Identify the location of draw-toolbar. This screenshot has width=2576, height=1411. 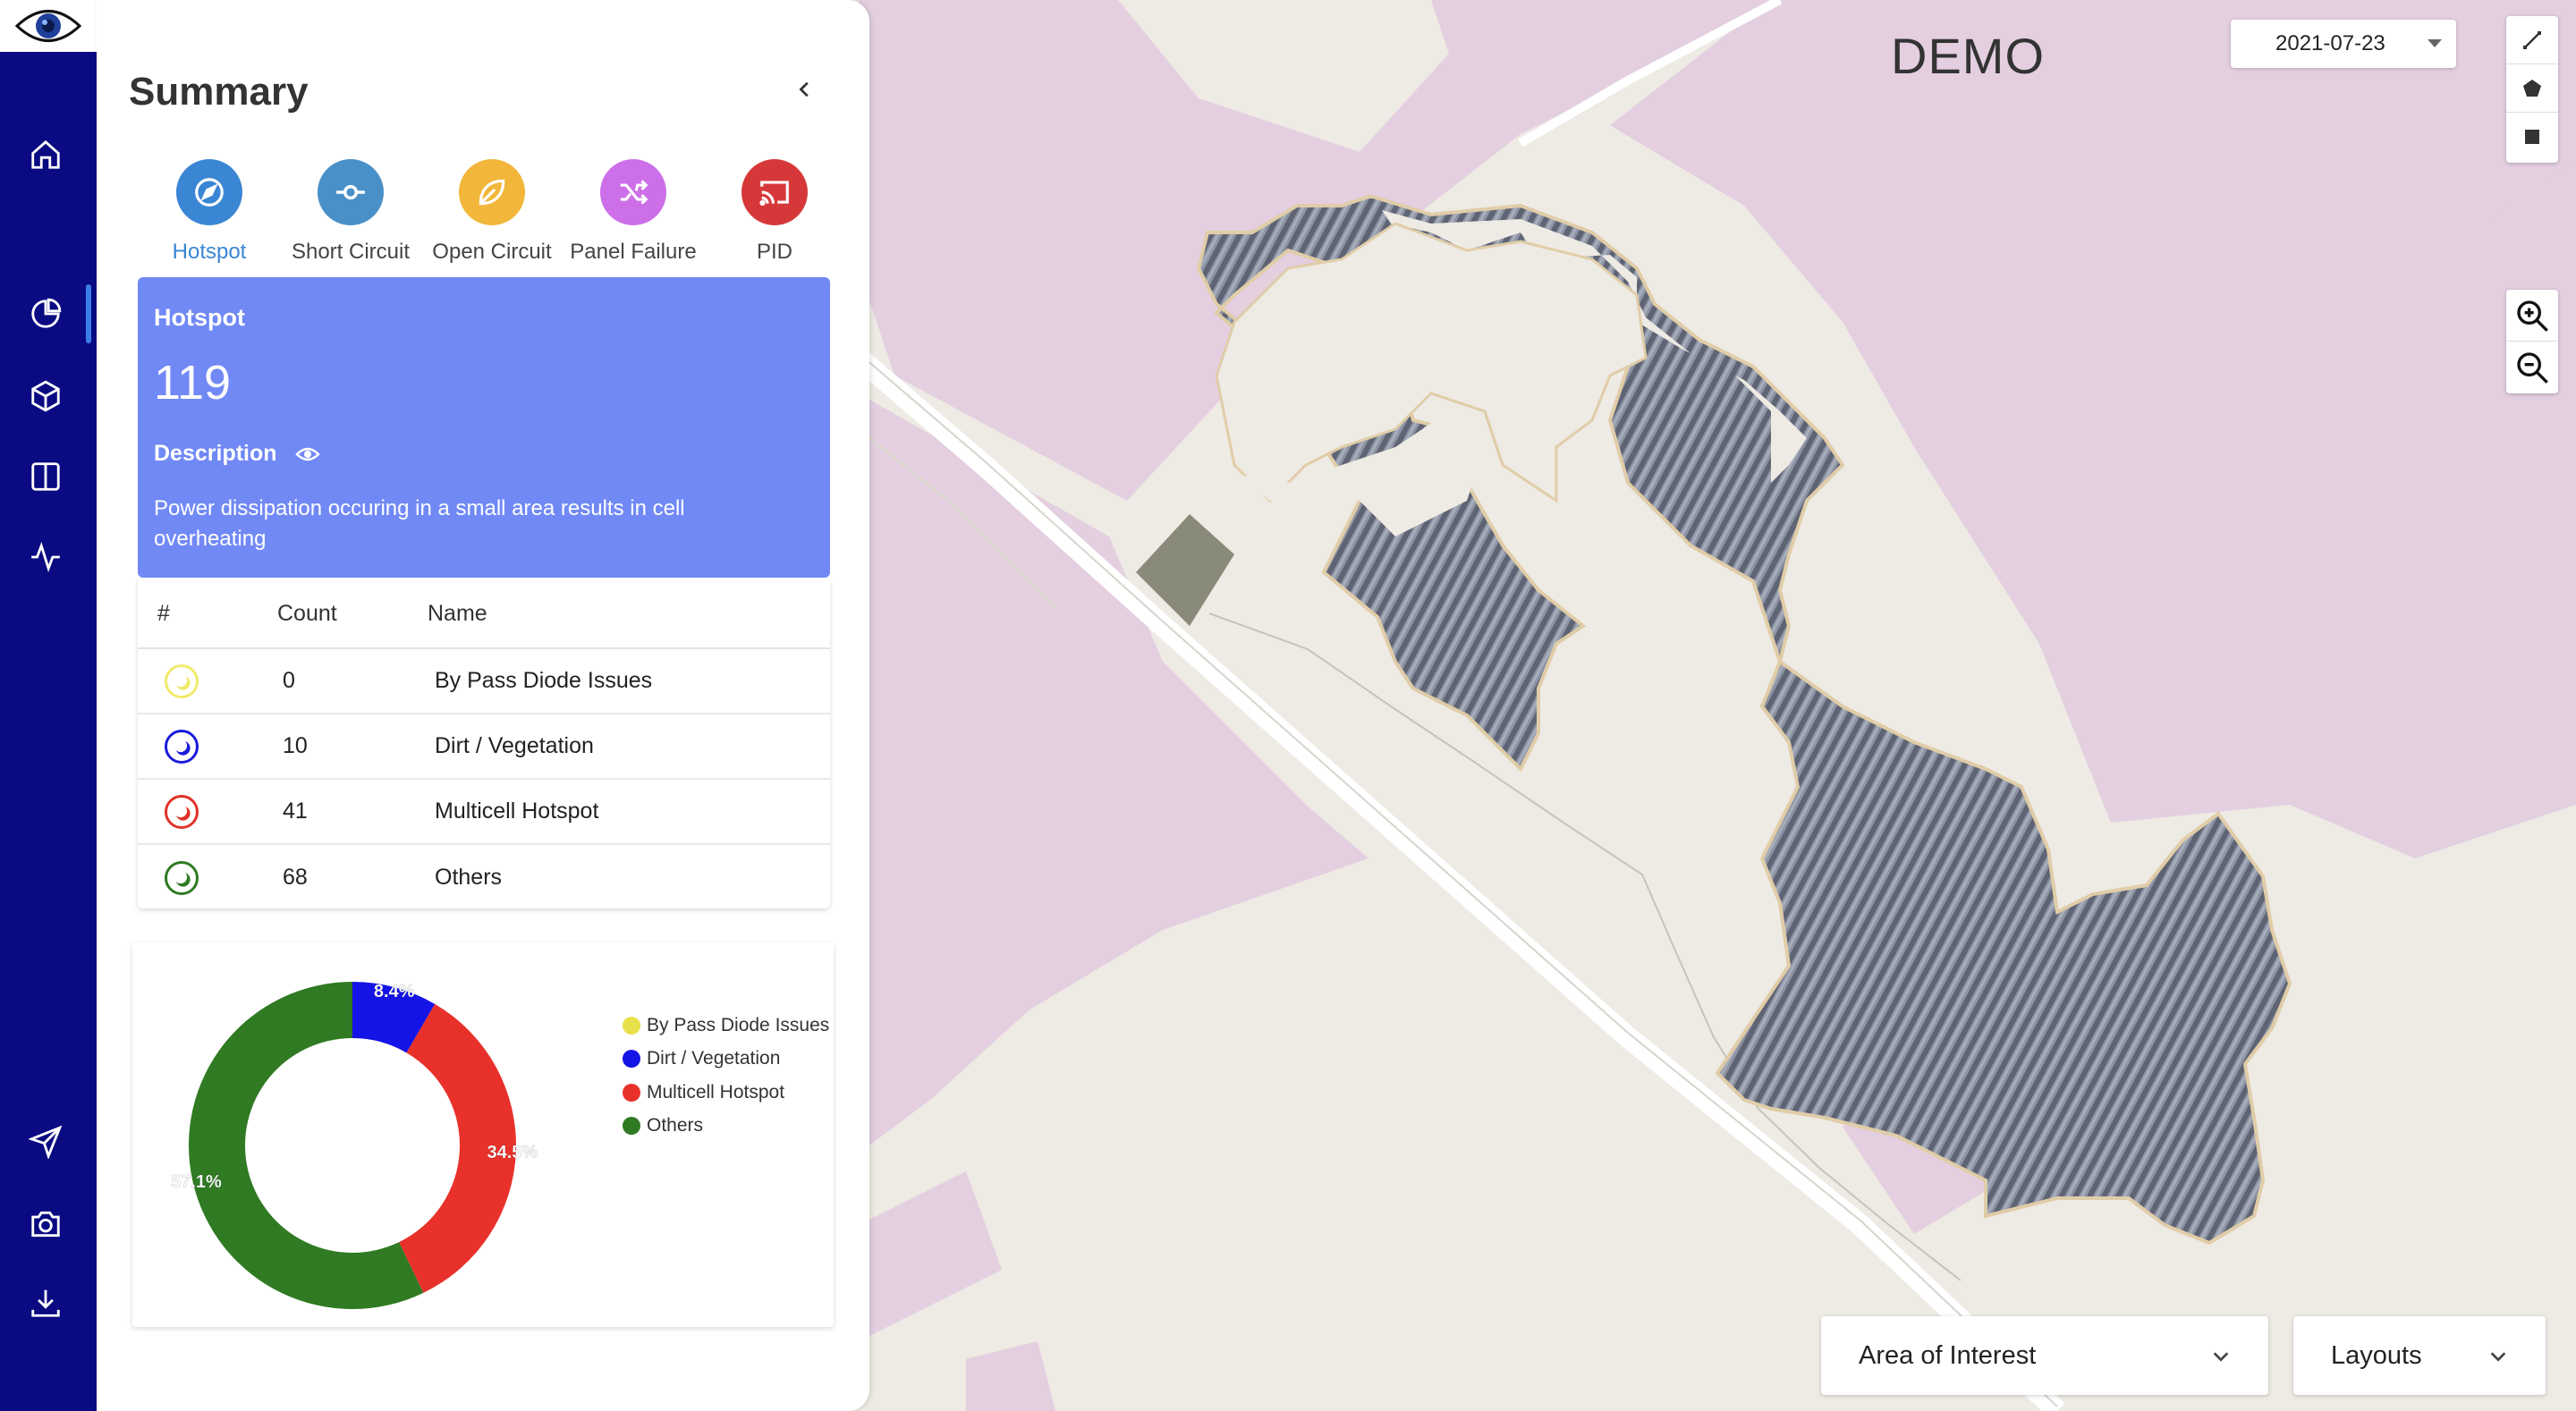
(2532, 90).